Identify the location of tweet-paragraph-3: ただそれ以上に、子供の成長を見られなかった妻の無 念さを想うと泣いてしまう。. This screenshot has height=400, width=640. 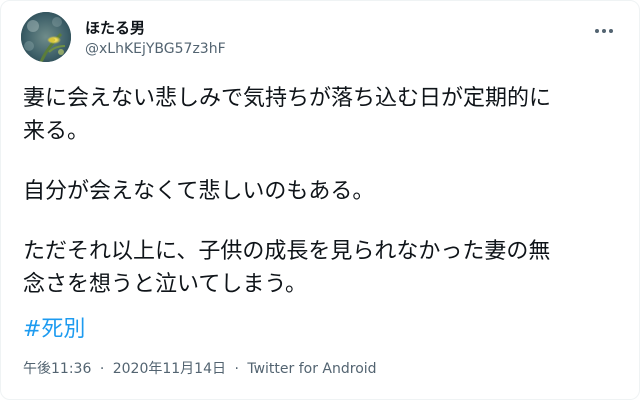
(287, 268).